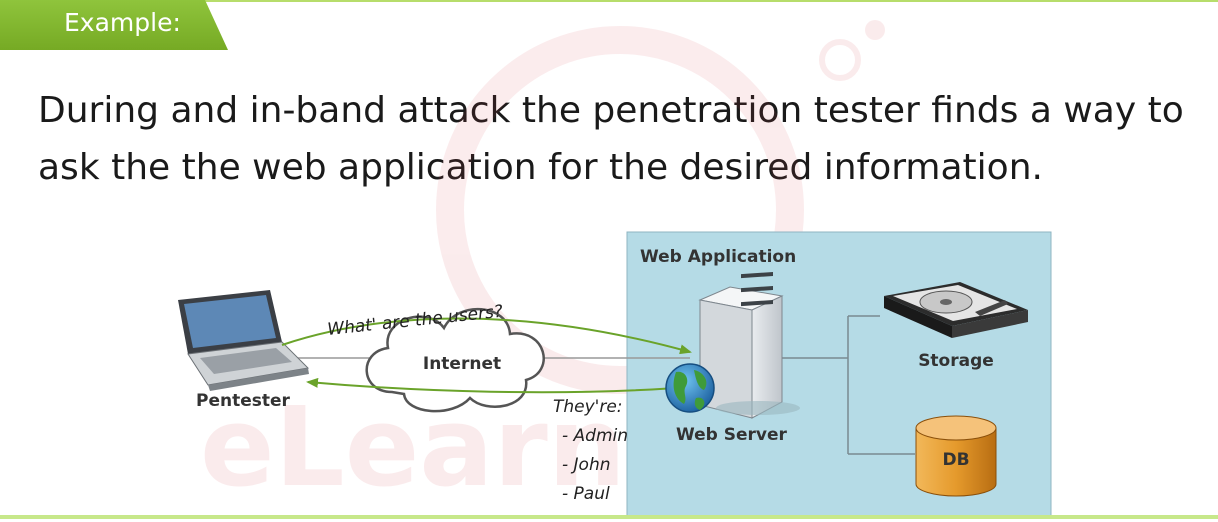 The image size is (1218, 522). Describe the element at coordinates (609, 517) in the screenshot. I see `bottom-divider` at that location.